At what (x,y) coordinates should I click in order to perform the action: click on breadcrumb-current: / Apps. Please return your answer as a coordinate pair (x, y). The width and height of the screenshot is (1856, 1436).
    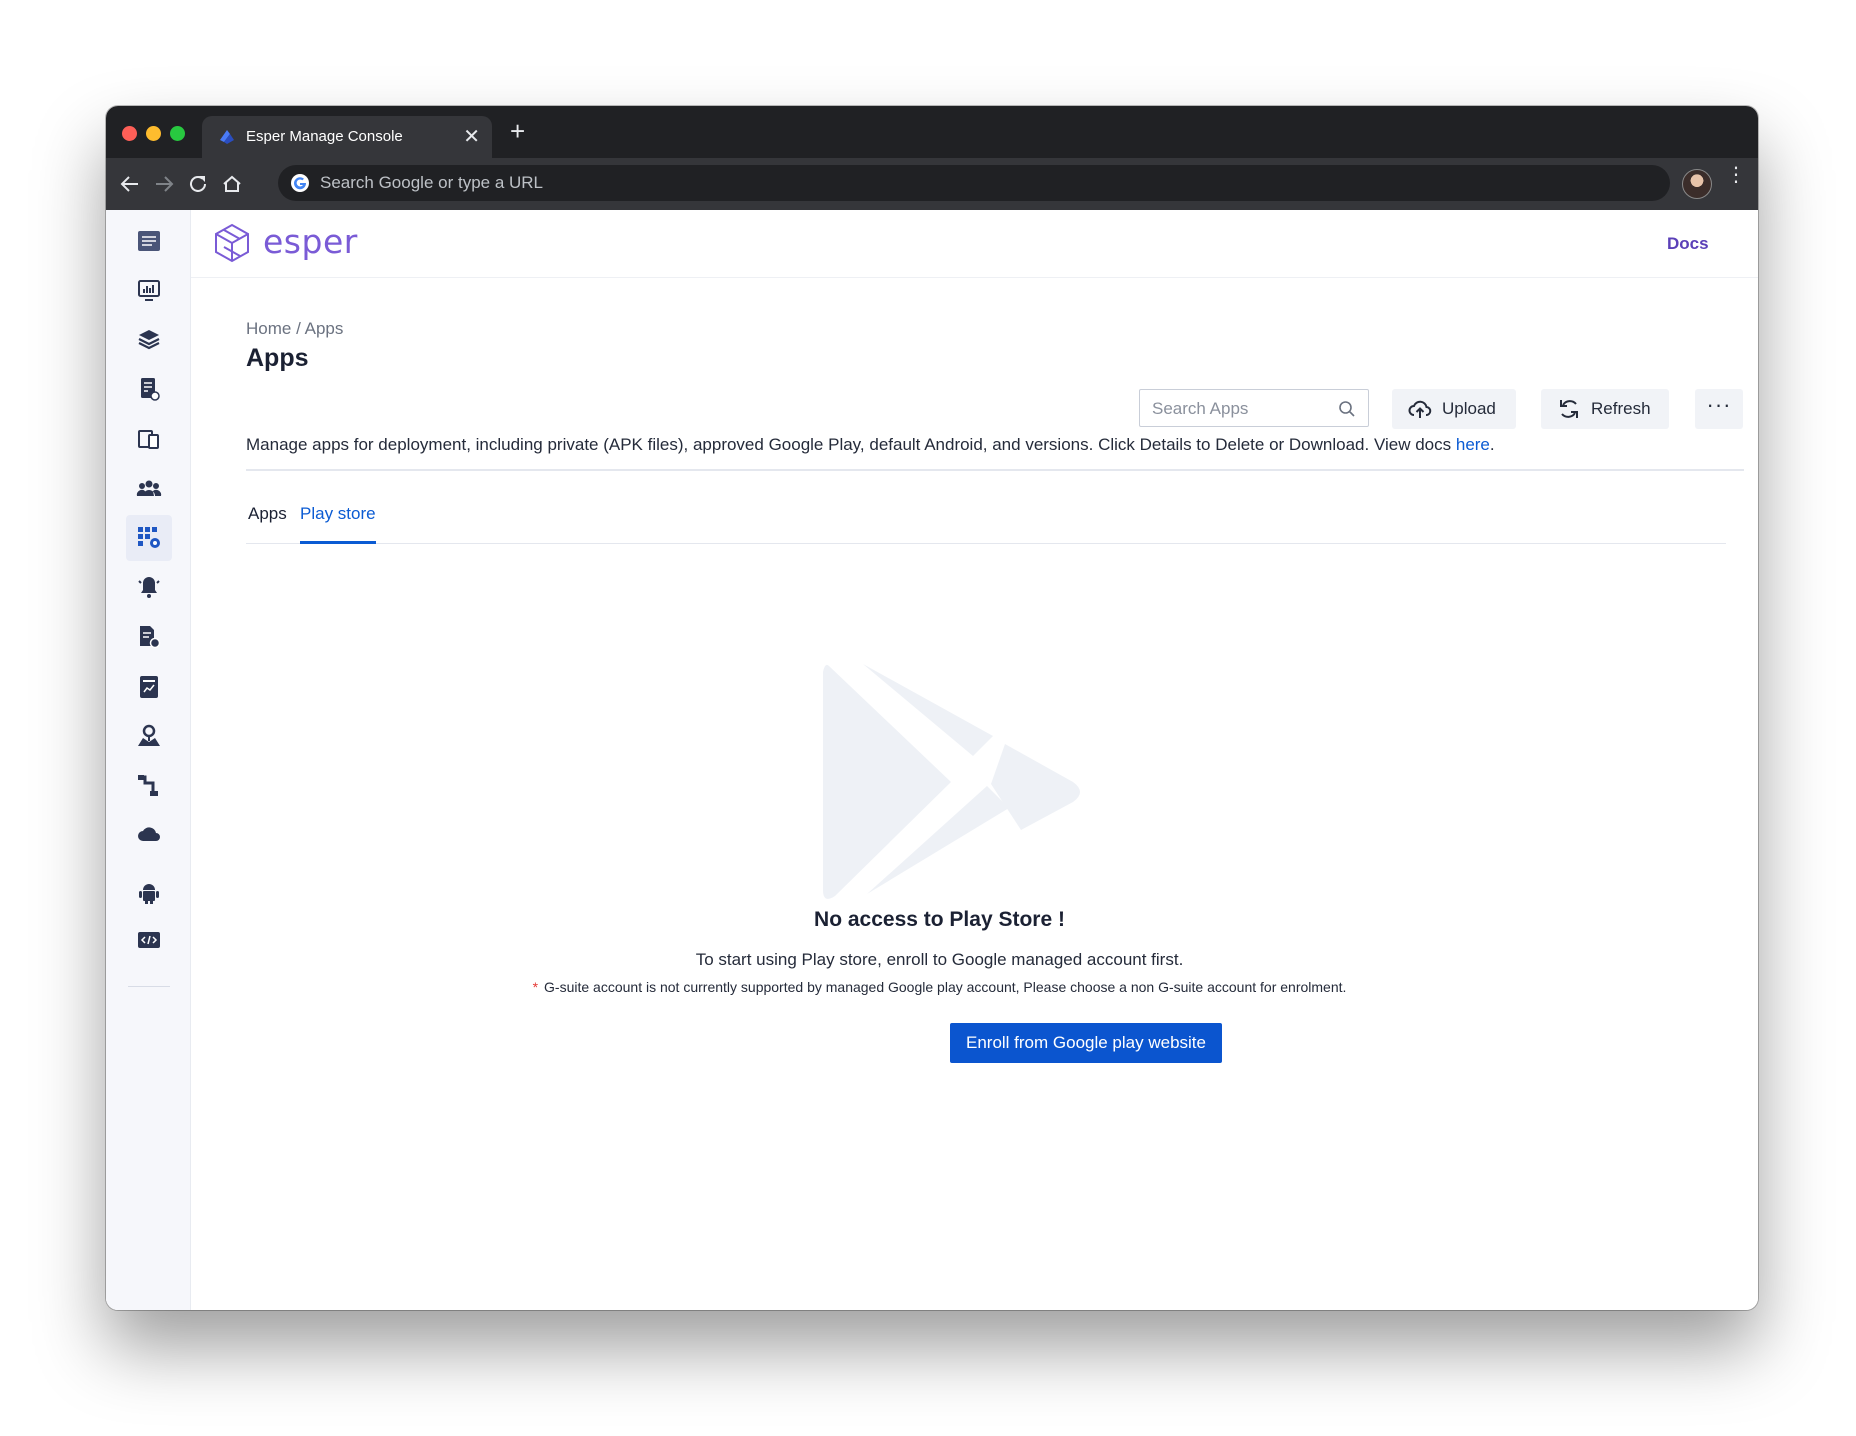
    Looking at the image, I should click on (320, 328).